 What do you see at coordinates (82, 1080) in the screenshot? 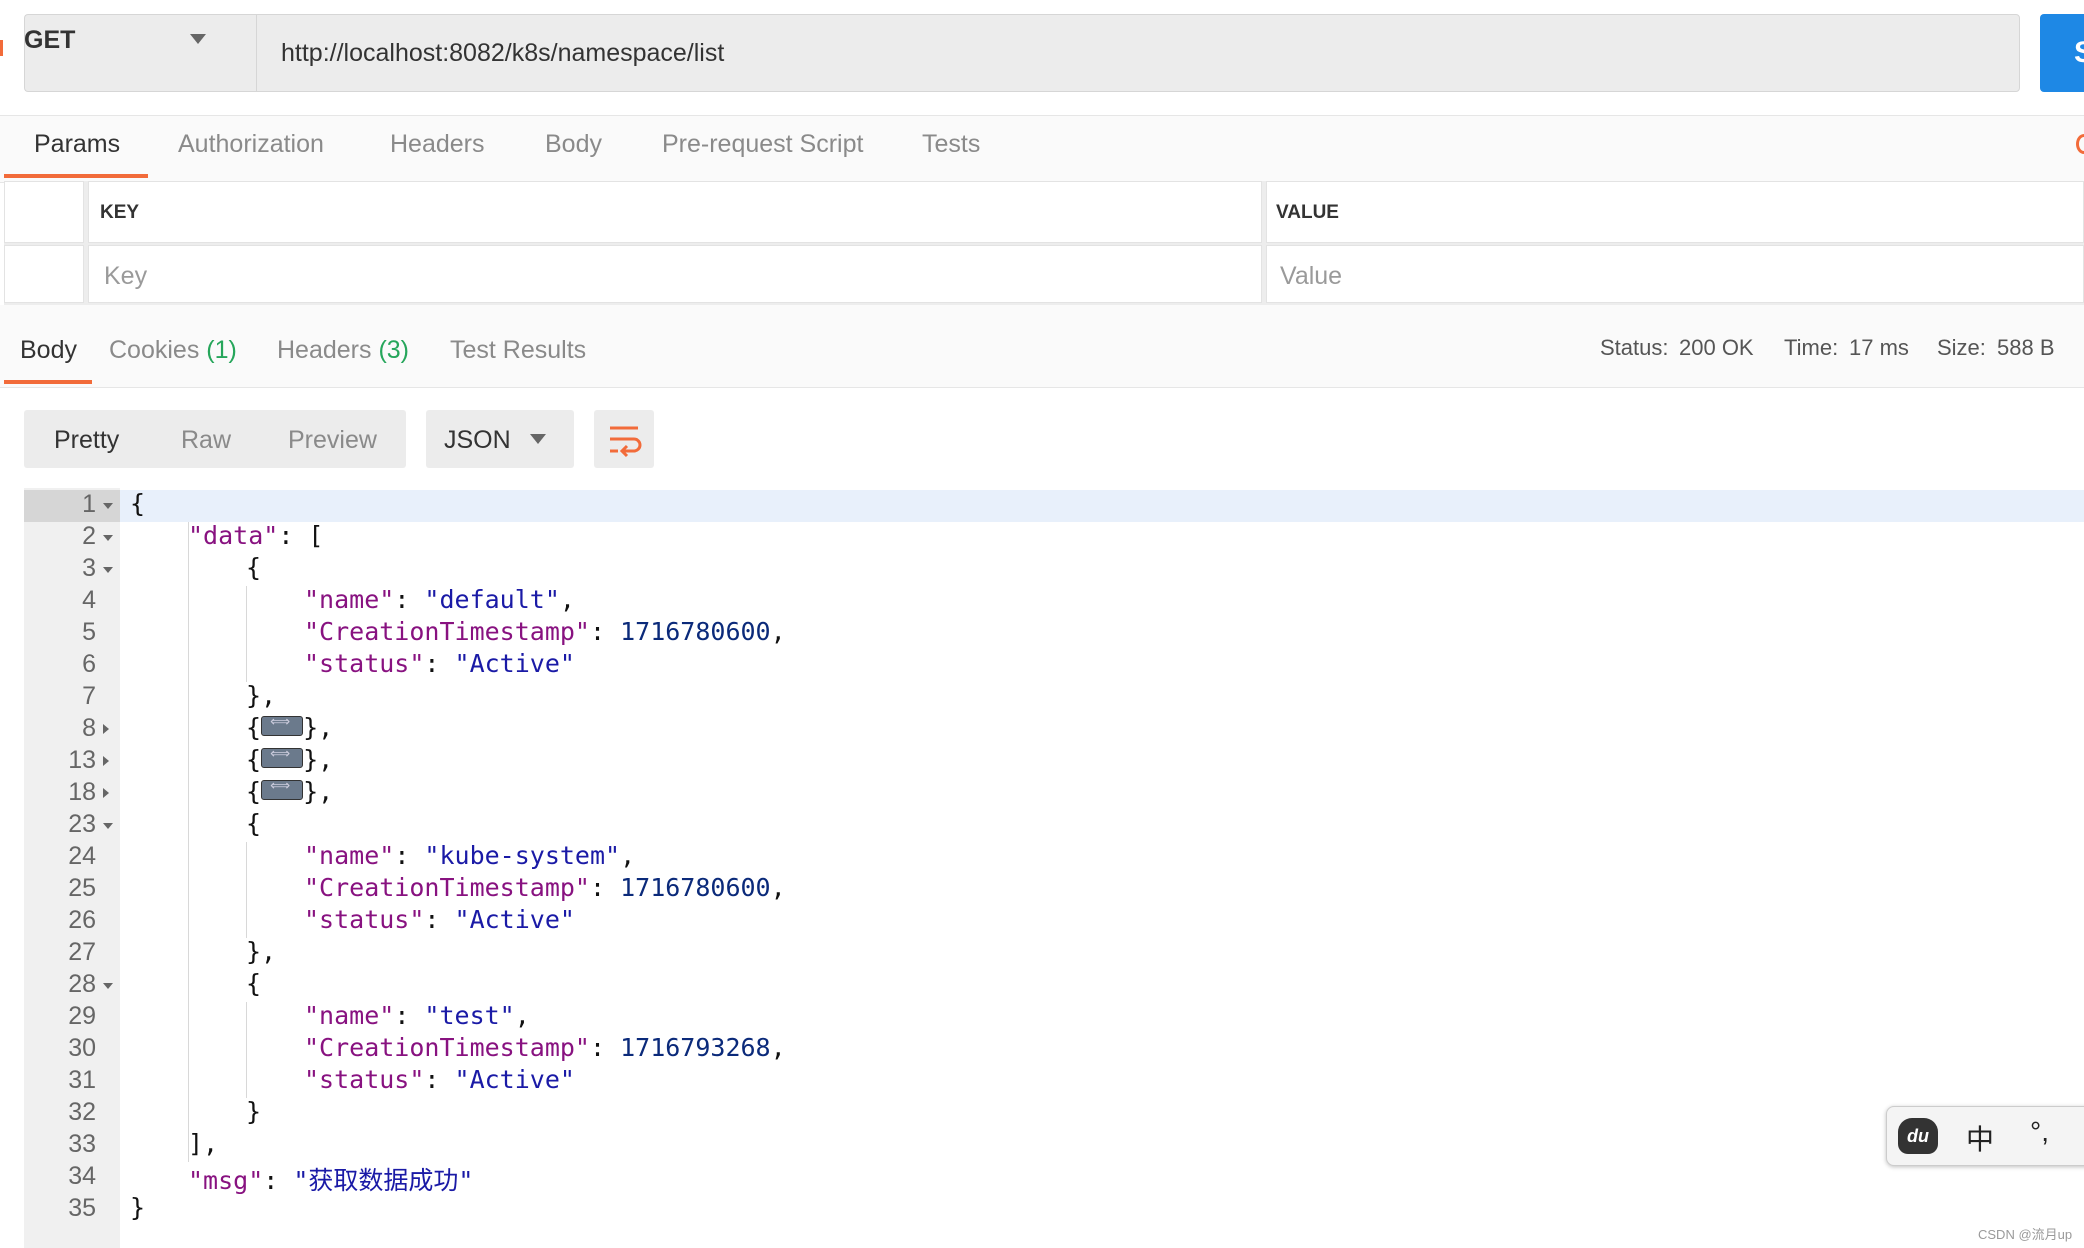
I see `line-number: 31` at bounding box center [82, 1080].